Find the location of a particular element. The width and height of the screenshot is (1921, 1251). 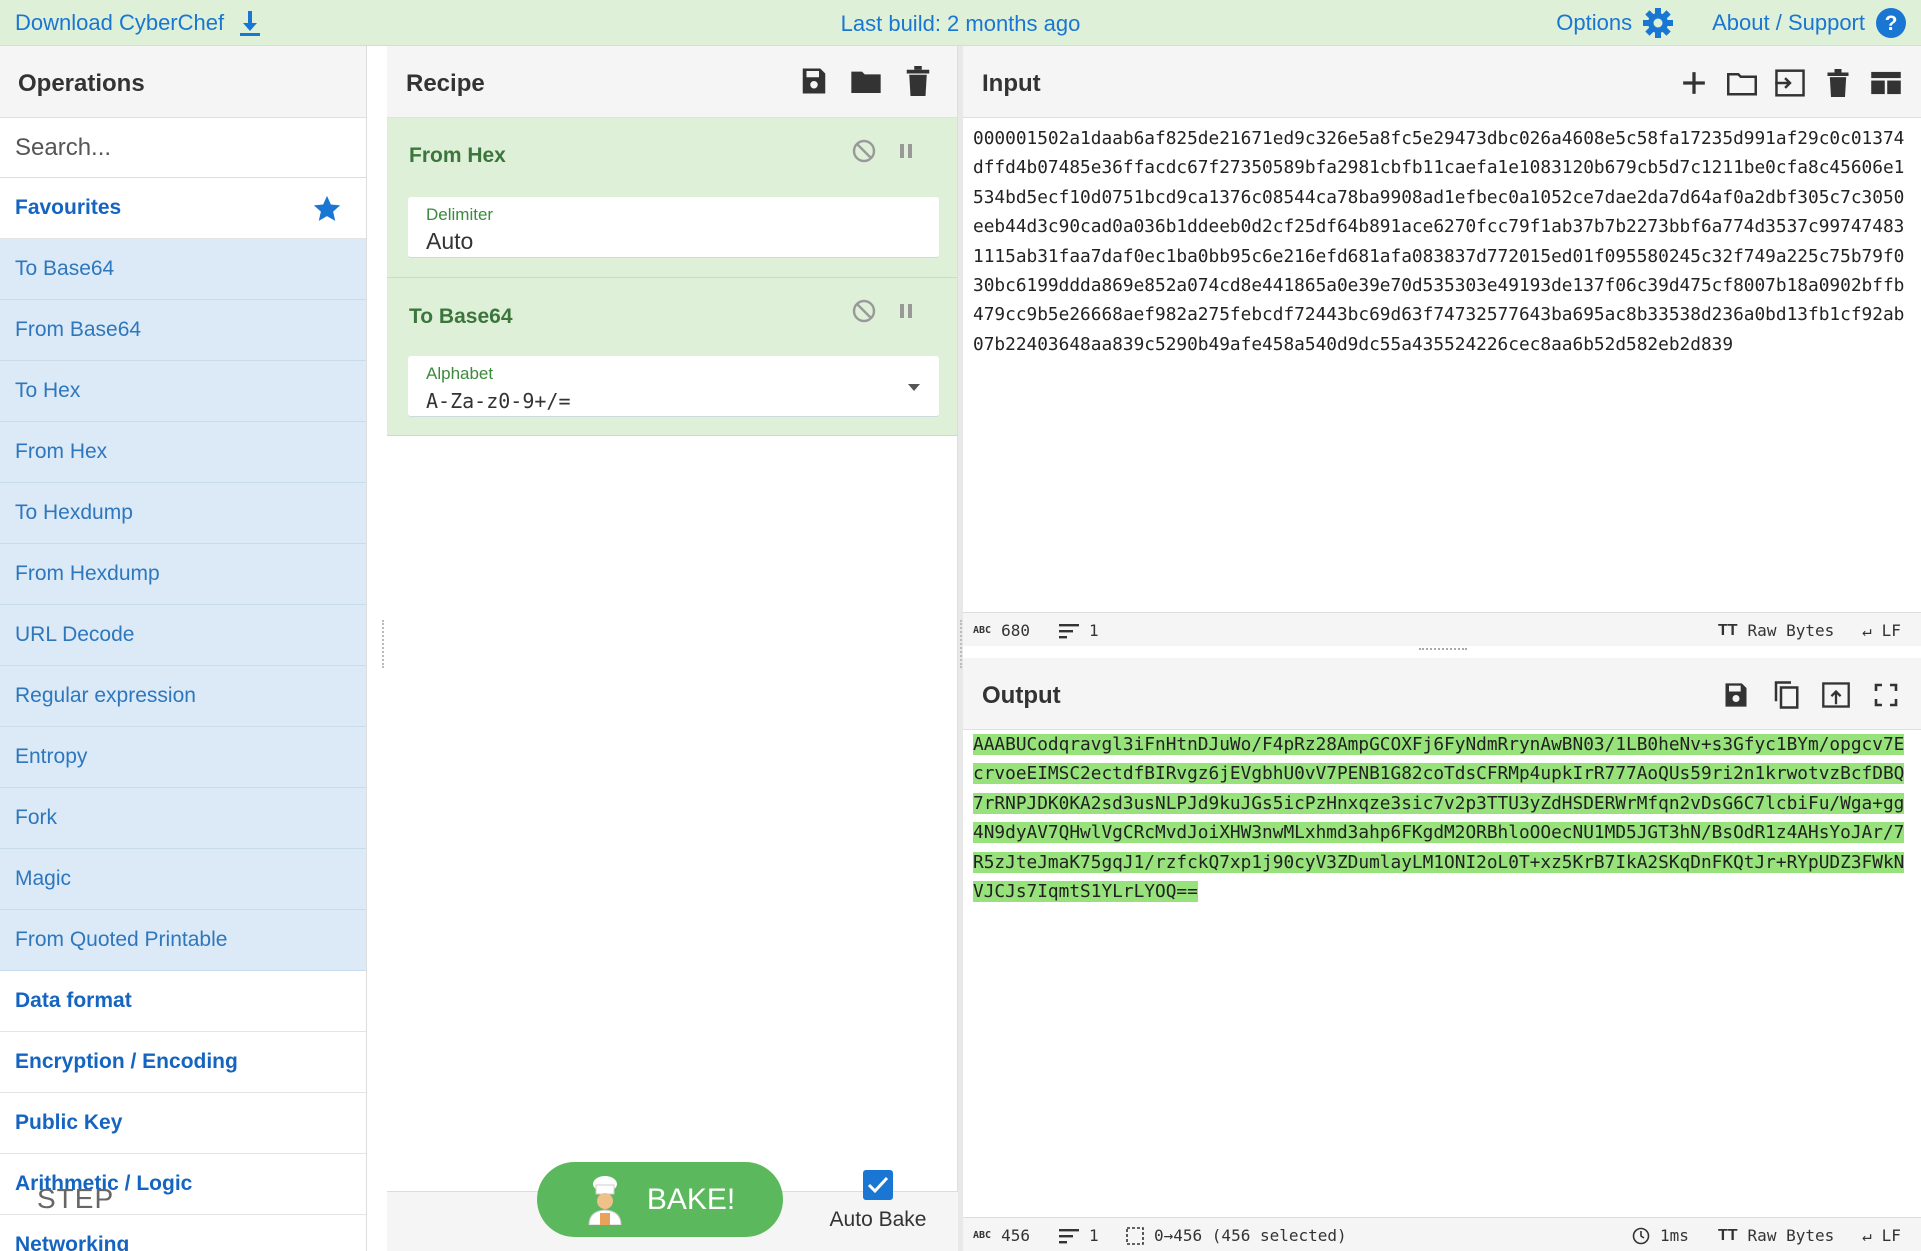

input-status-bar: ABC 680 1 TT Raw Bytes ↵ LF is located at coordinates (1442, 629).